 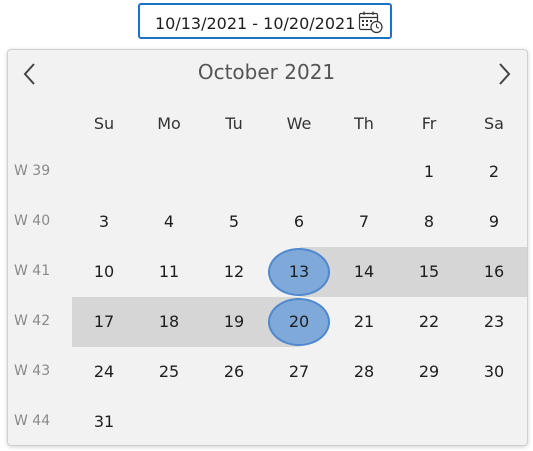 I want to click on date-range-value: 10/13/2021 - 10/20/2021, so click(x=255, y=23).